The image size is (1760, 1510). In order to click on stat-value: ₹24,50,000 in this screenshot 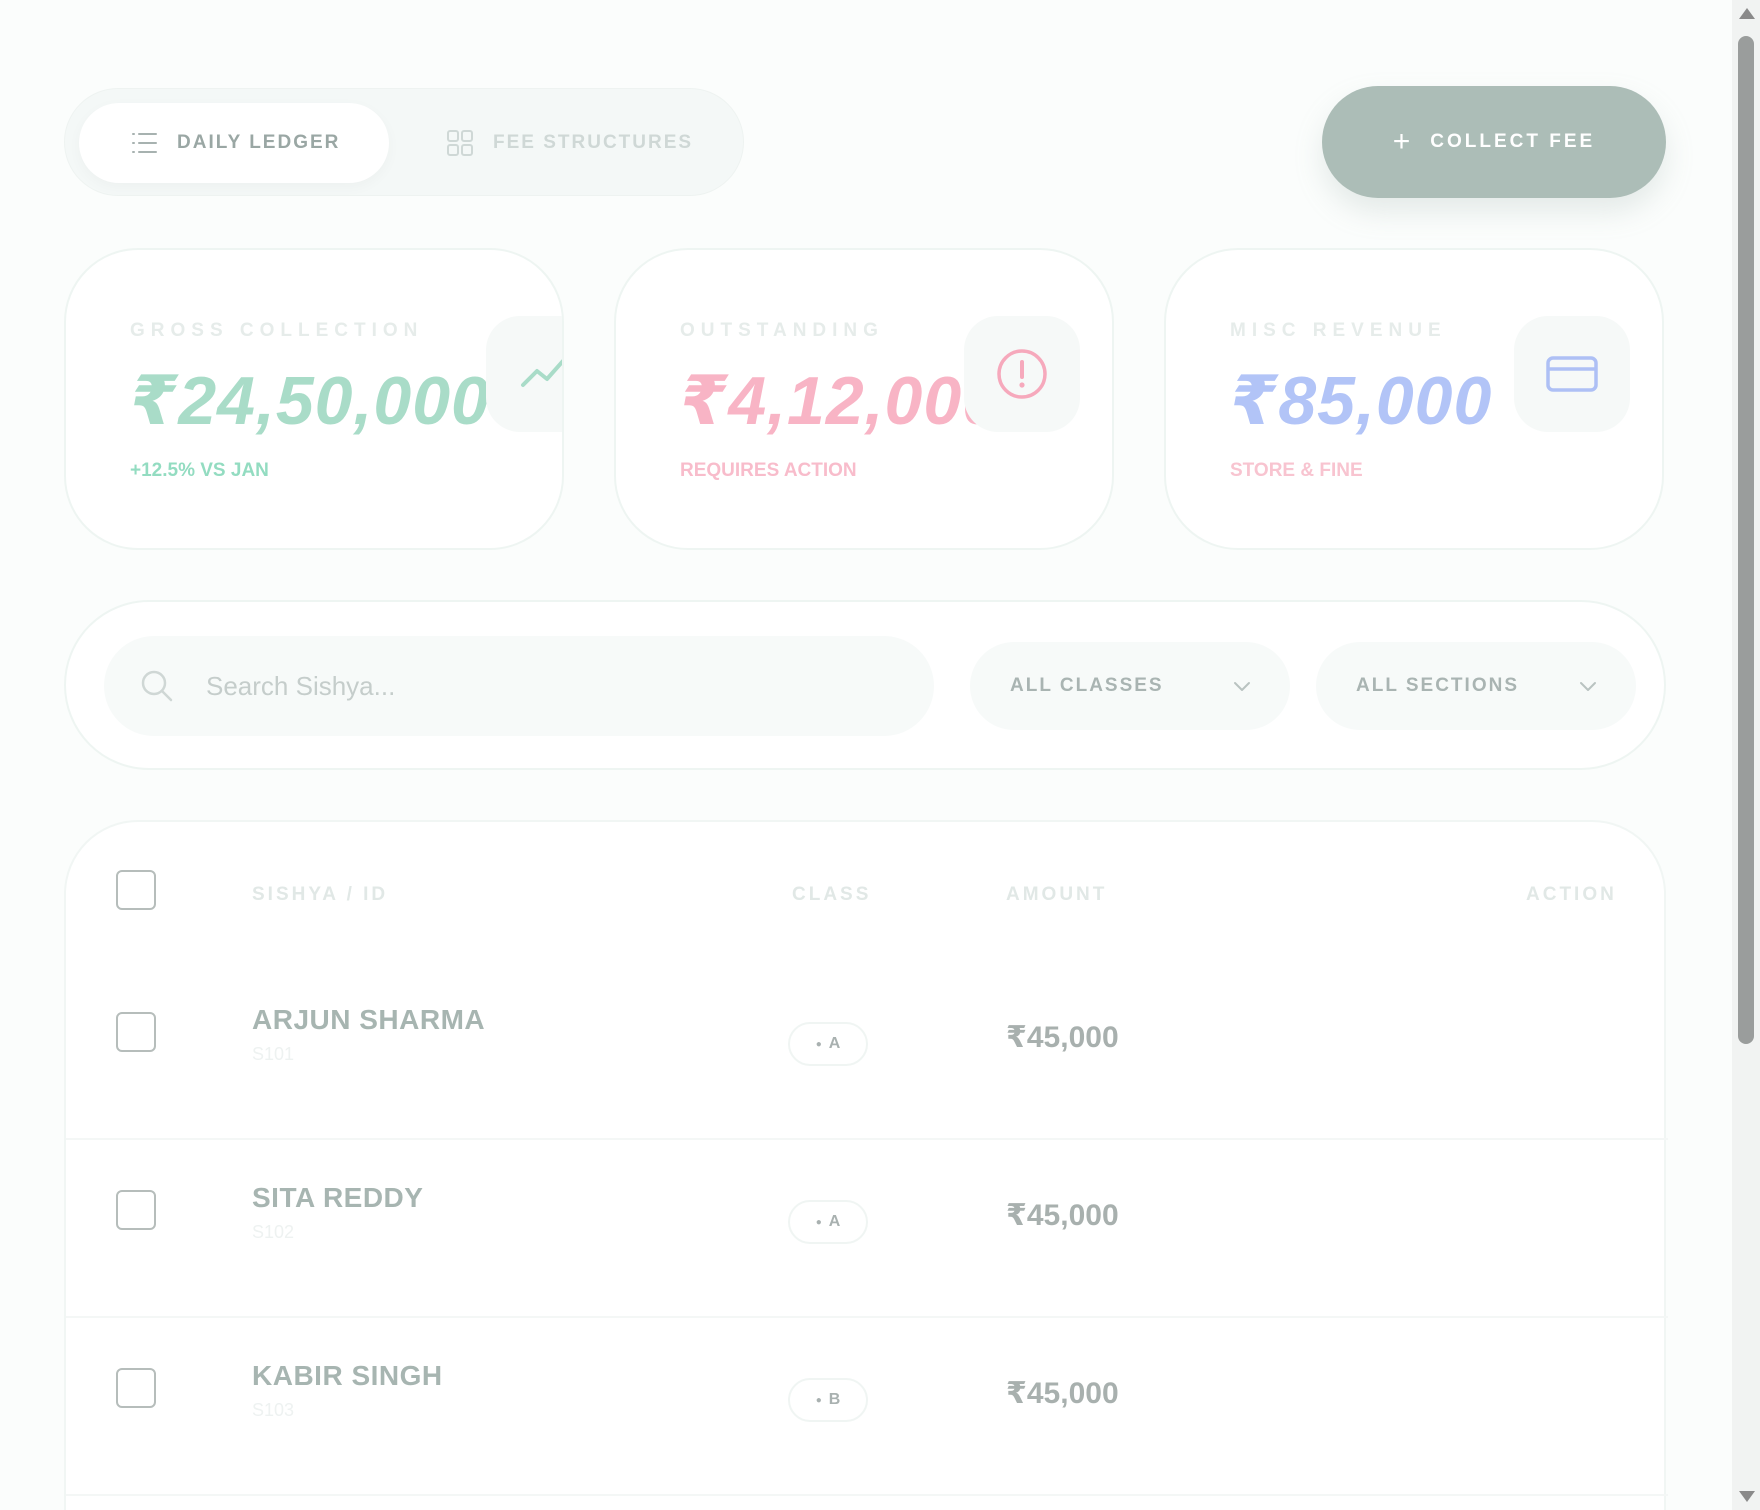, I will do `click(310, 401)`.